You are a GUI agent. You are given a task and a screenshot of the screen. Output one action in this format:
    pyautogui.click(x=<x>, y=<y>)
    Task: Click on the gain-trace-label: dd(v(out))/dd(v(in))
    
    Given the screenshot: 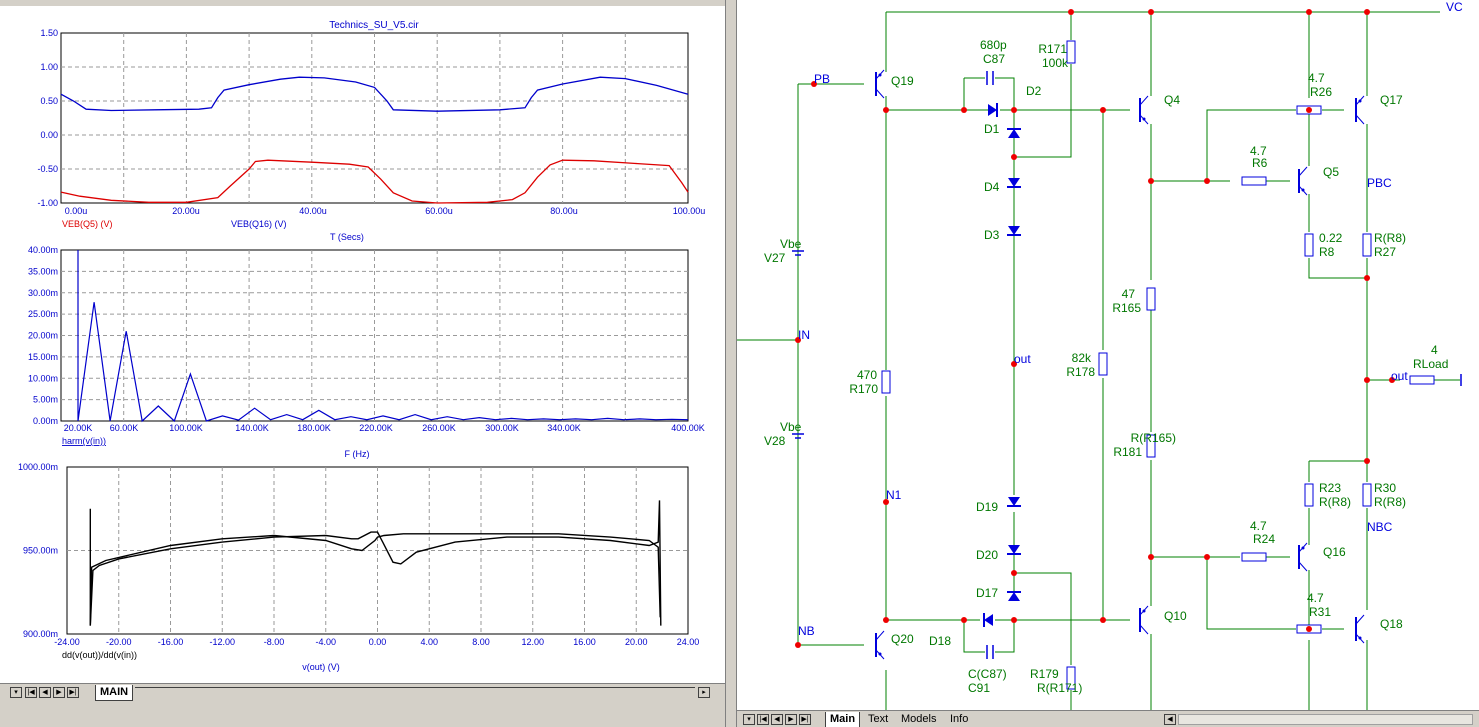 What is the action you would take?
    pyautogui.click(x=99, y=655)
    